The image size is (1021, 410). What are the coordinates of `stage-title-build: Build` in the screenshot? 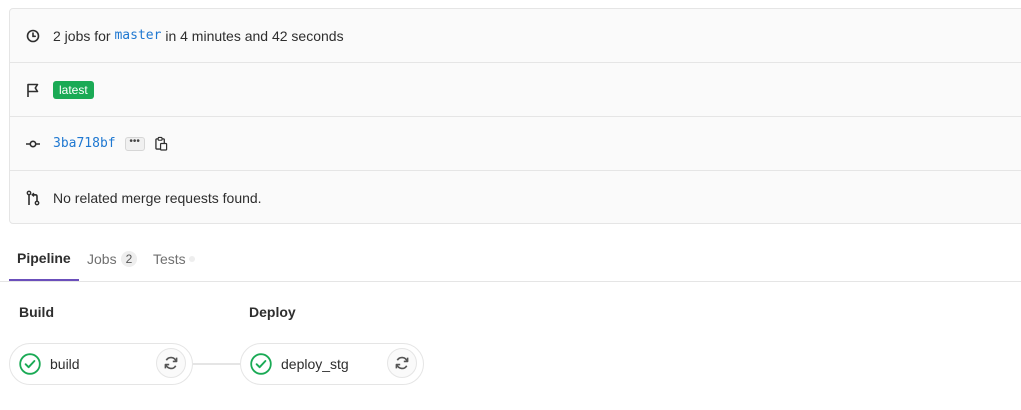 It's located at (36, 312).